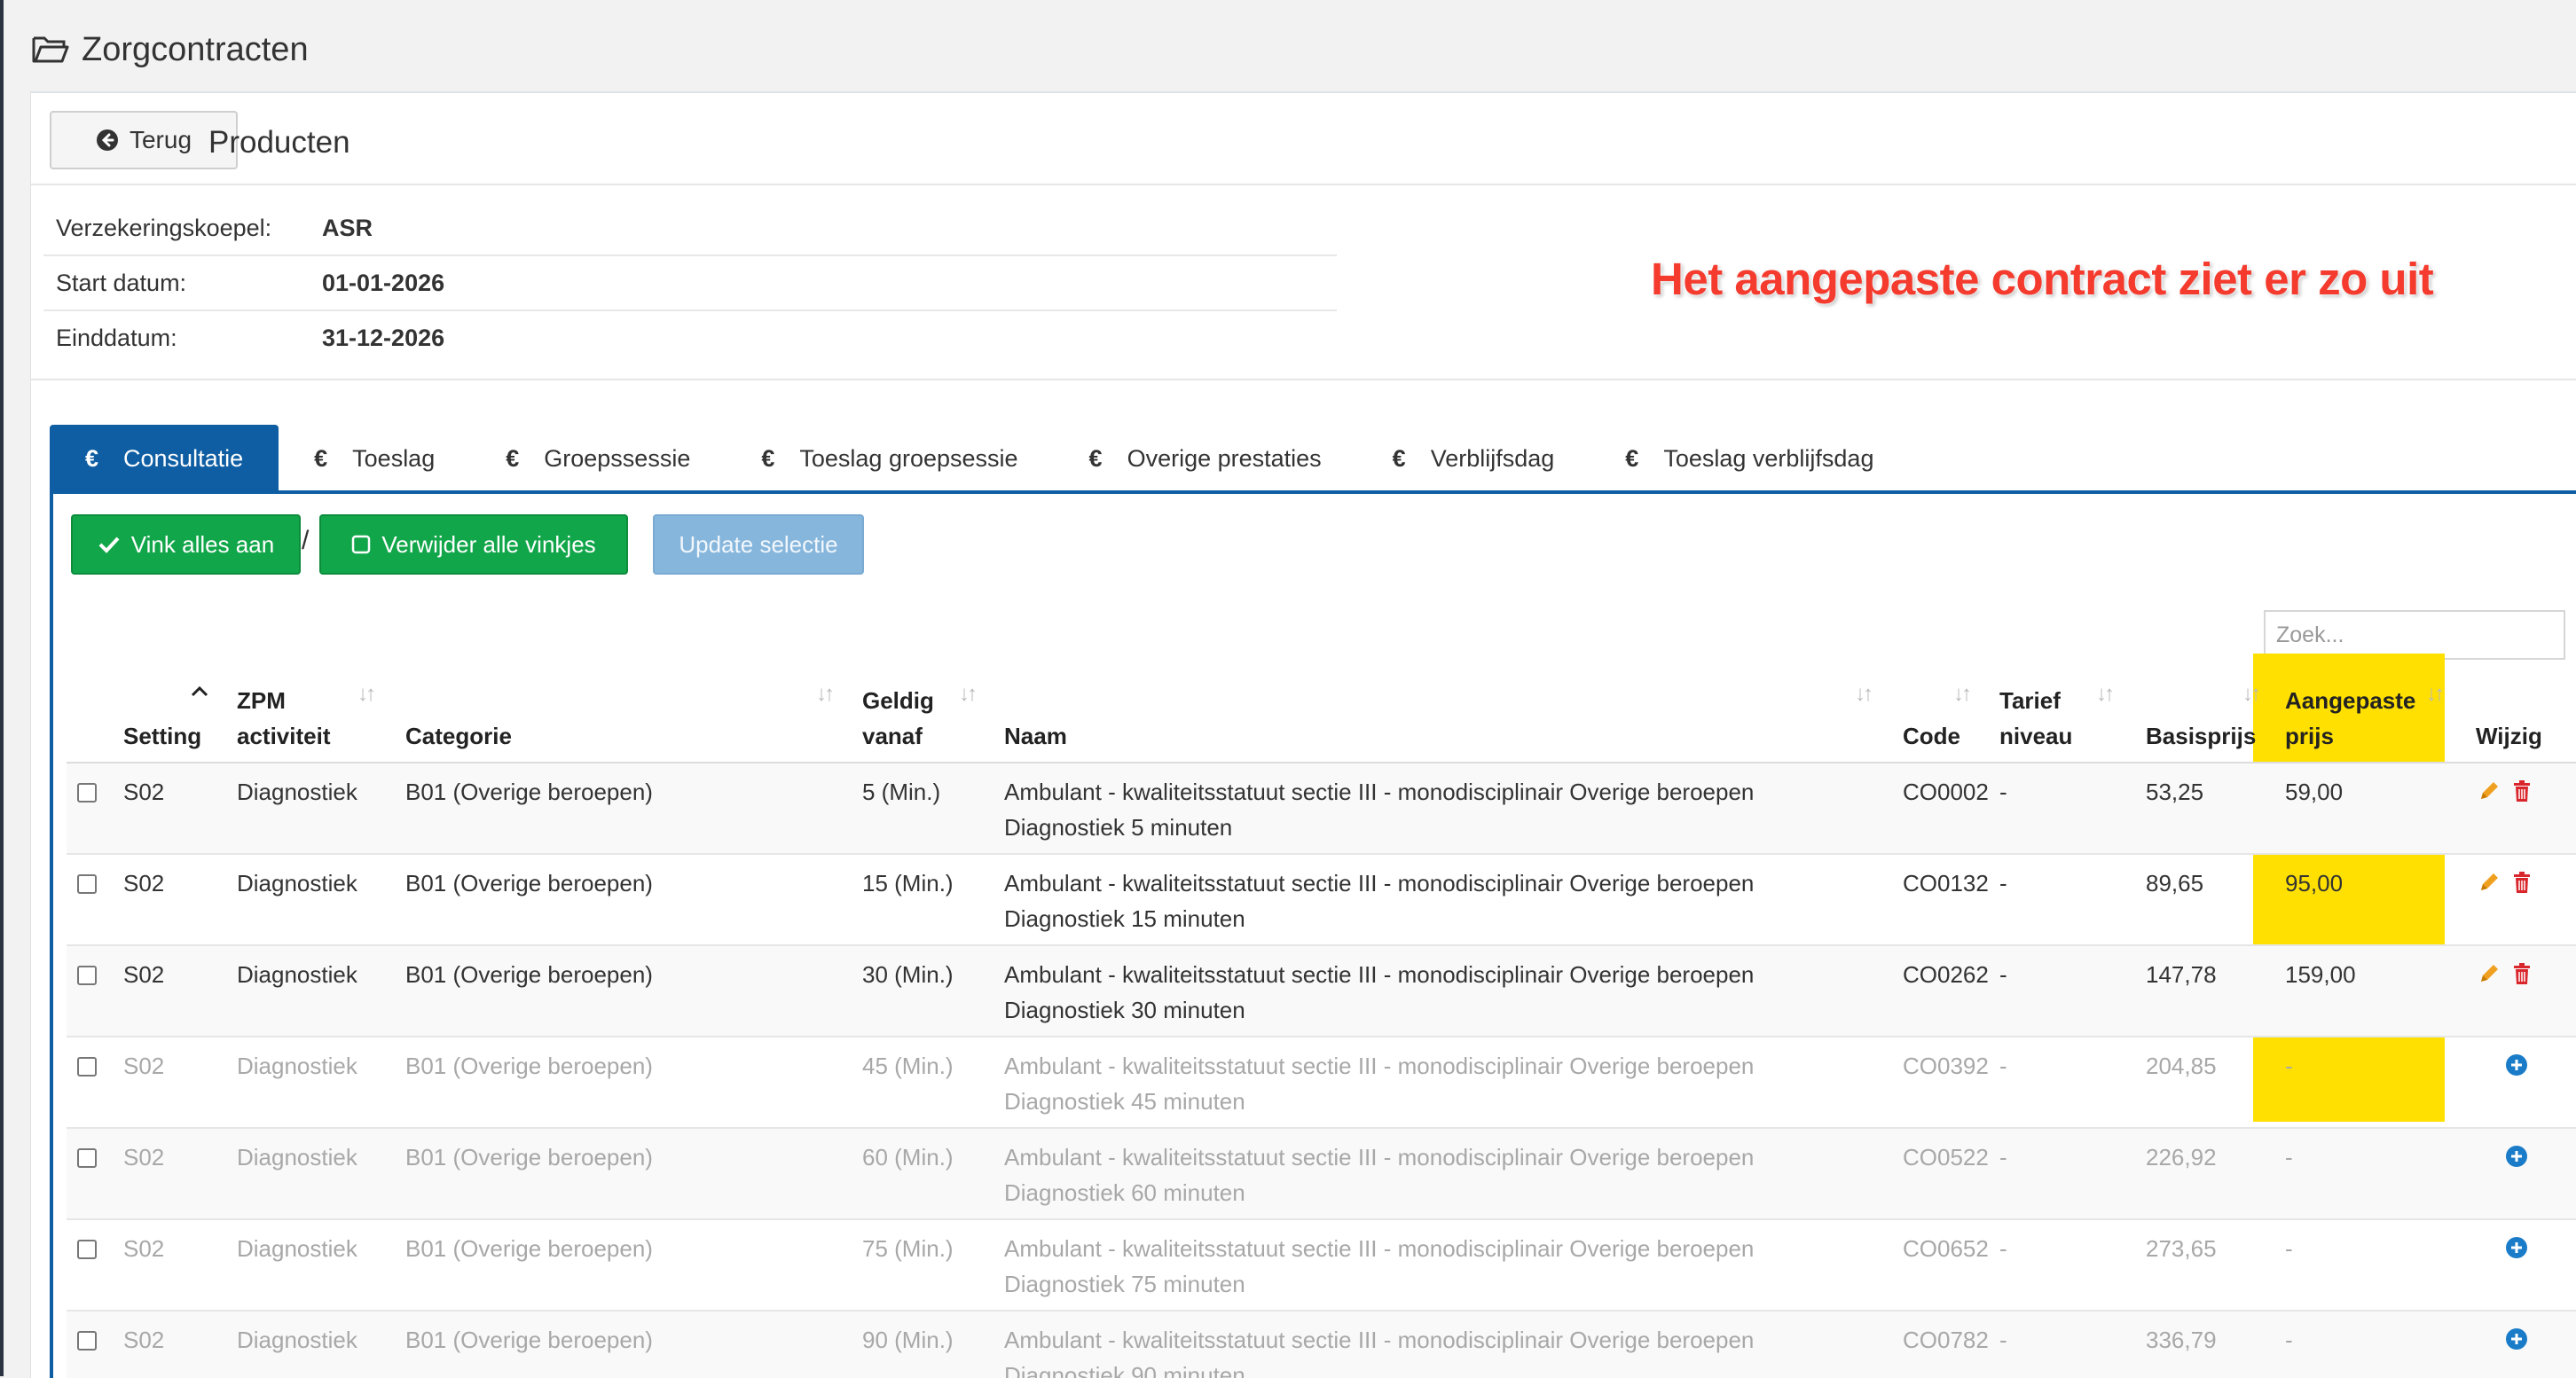  Describe the element at coordinates (690, 282) in the screenshot. I see `info-row-start-datum: Start datum: 01-01-2026` at that location.